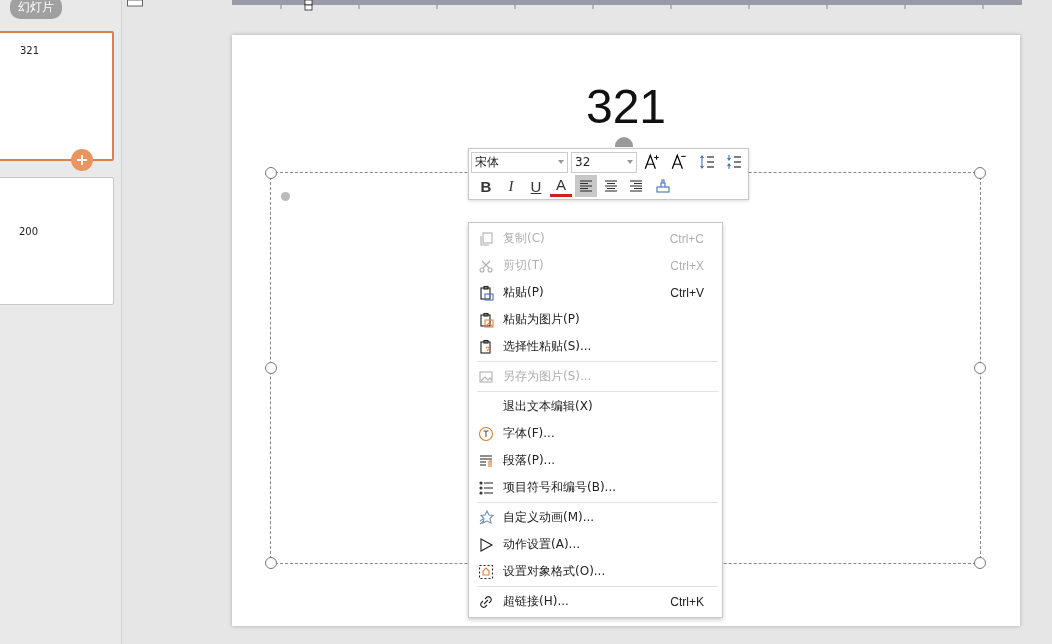  What do you see at coordinates (511, 186) in the screenshot?
I see `italic-button: I` at bounding box center [511, 186].